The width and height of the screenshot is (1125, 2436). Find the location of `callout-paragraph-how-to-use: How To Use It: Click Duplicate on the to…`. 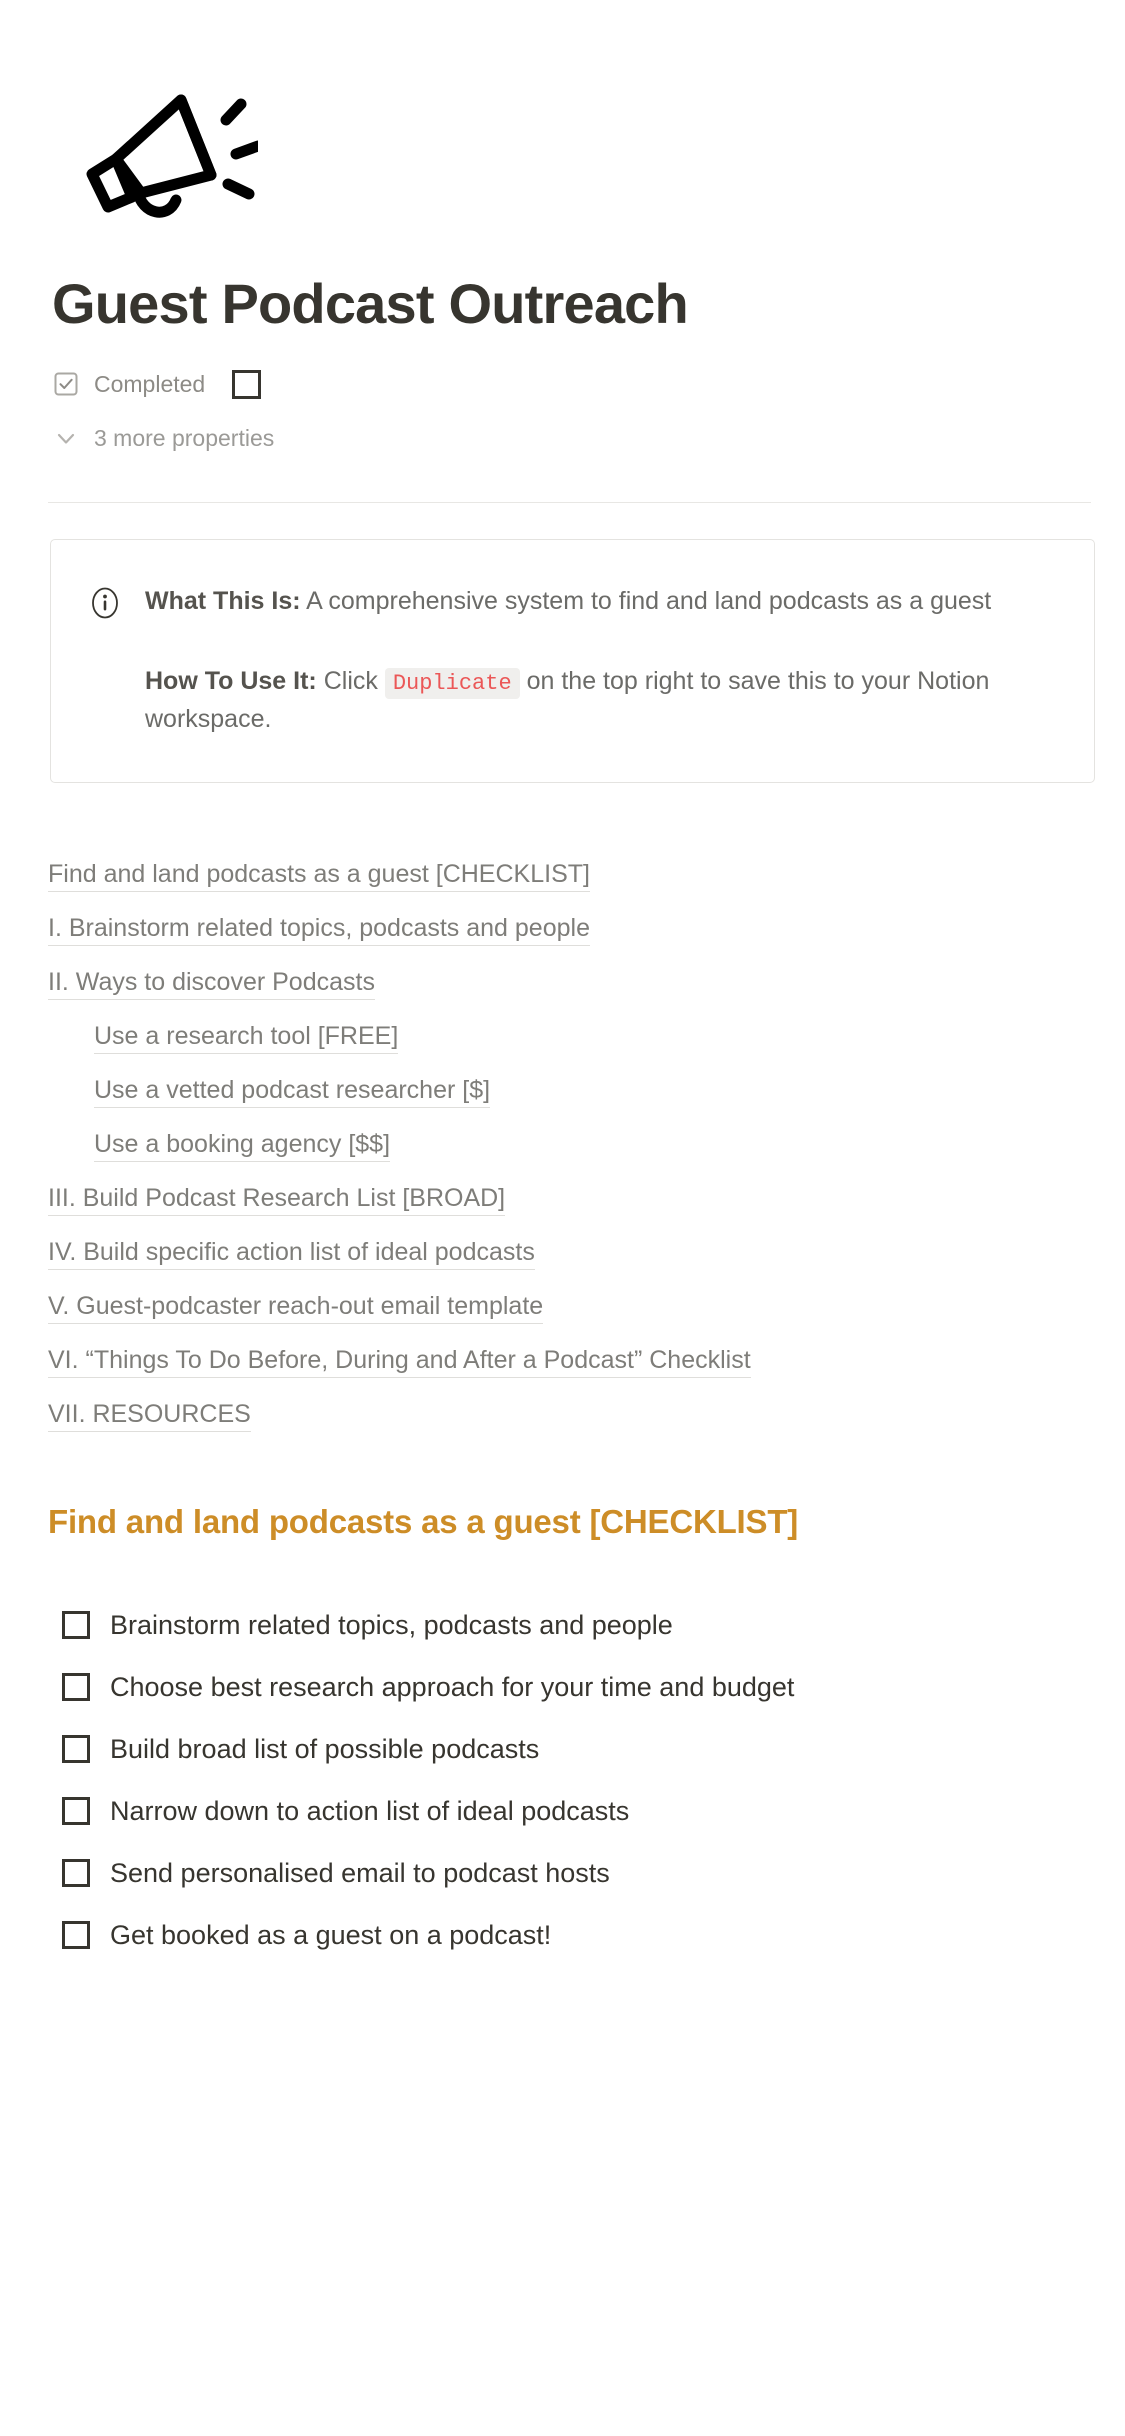

callout-paragraph-how-to-use: How To Use It: Click Duplicate on the to… is located at coordinates (601, 700).